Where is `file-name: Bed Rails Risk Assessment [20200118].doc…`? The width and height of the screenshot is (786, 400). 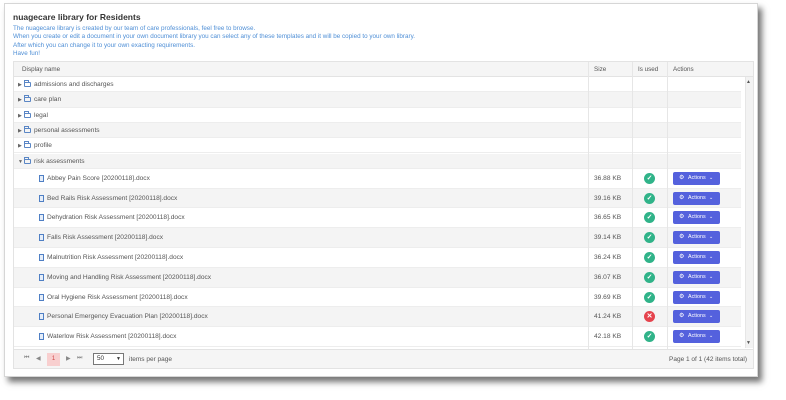
file-name: Bed Rails Risk Assessment [20200118].doc… is located at coordinates (112, 198).